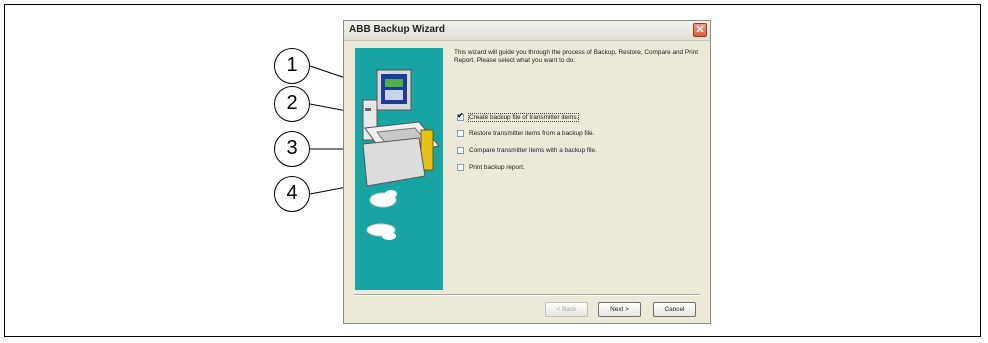  What do you see at coordinates (566, 309) in the screenshot?
I see `back-button: < Back` at bounding box center [566, 309].